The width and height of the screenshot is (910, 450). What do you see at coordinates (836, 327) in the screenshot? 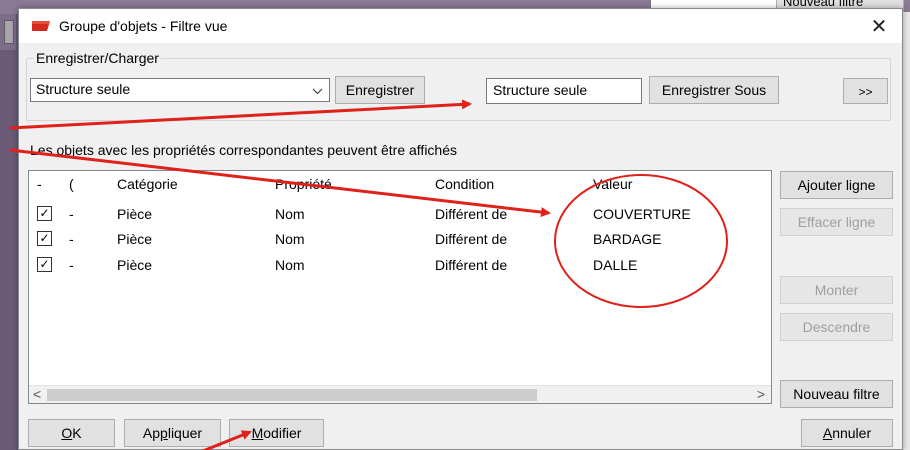
I see `move-down-button: Descendre` at bounding box center [836, 327].